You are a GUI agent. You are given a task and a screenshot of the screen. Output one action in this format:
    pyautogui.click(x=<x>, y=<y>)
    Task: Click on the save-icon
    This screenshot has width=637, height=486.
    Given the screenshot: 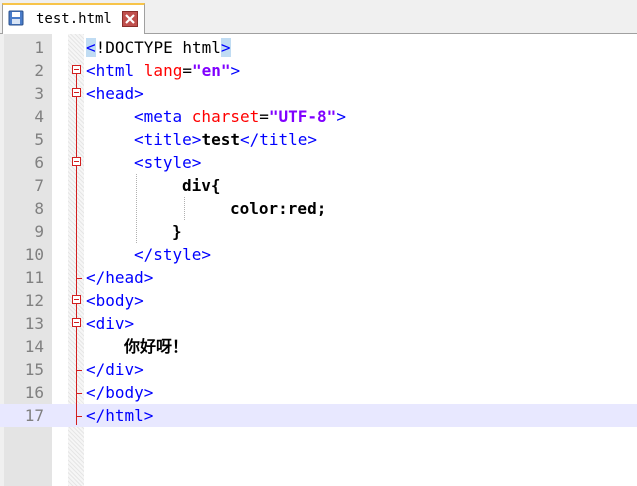 What is the action you would take?
    pyautogui.click(x=16, y=18)
    